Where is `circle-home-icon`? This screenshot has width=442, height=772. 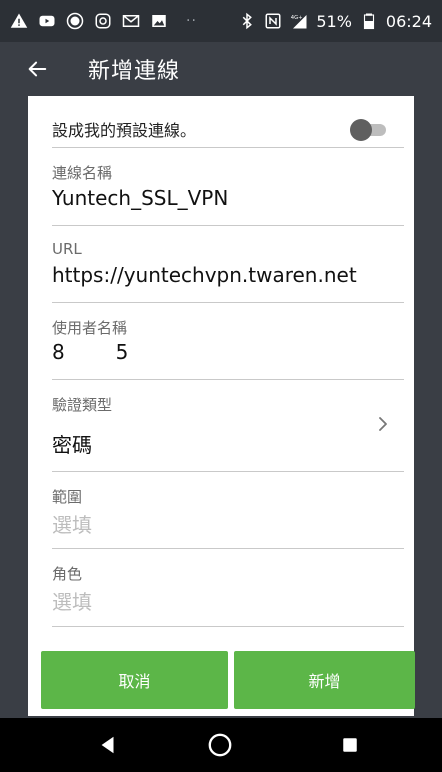 circle-home-icon is located at coordinates (220, 745).